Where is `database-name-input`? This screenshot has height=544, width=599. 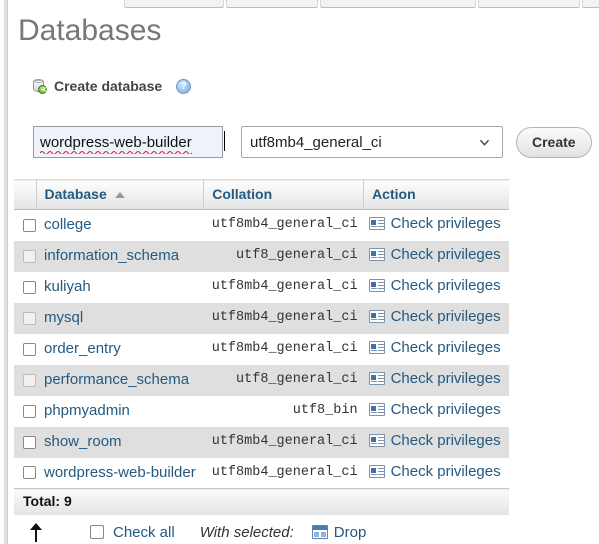 database-name-input is located at coordinates (128, 142).